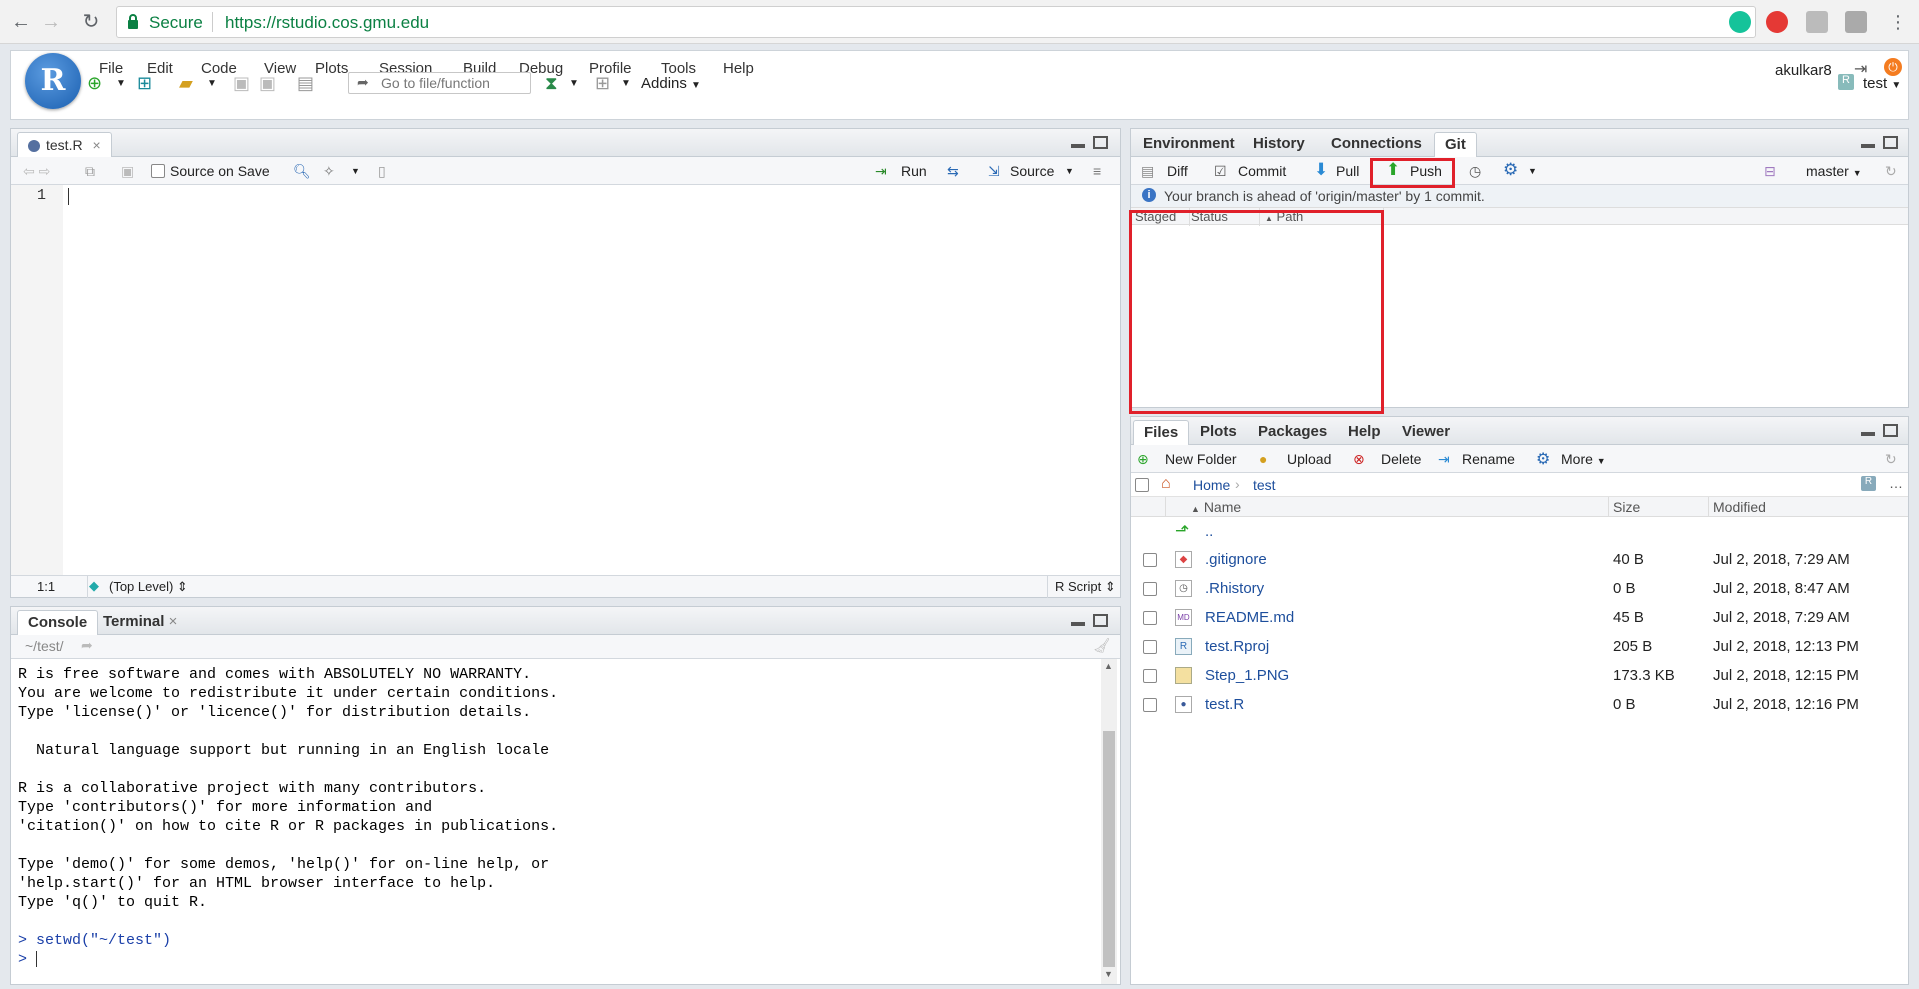  I want to click on browser-menu-icon: ⋮, so click(1898, 22).